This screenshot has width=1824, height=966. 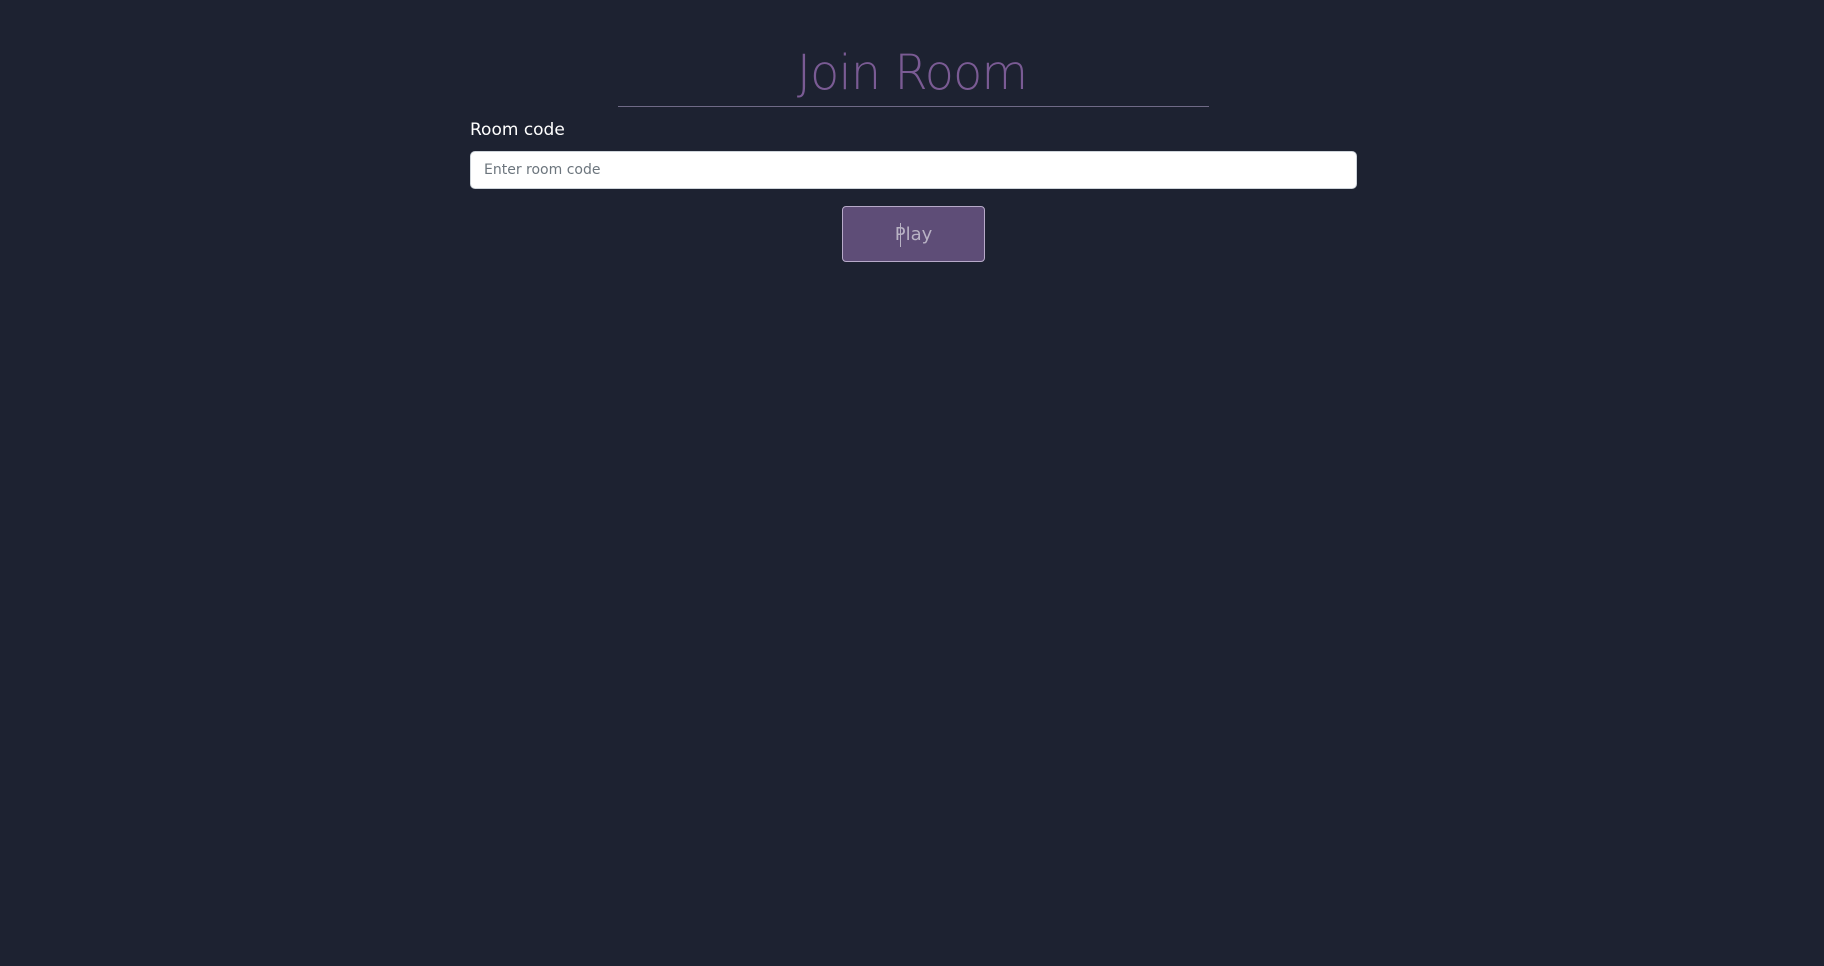 I want to click on page-title: Join Room, so click(x=912, y=73).